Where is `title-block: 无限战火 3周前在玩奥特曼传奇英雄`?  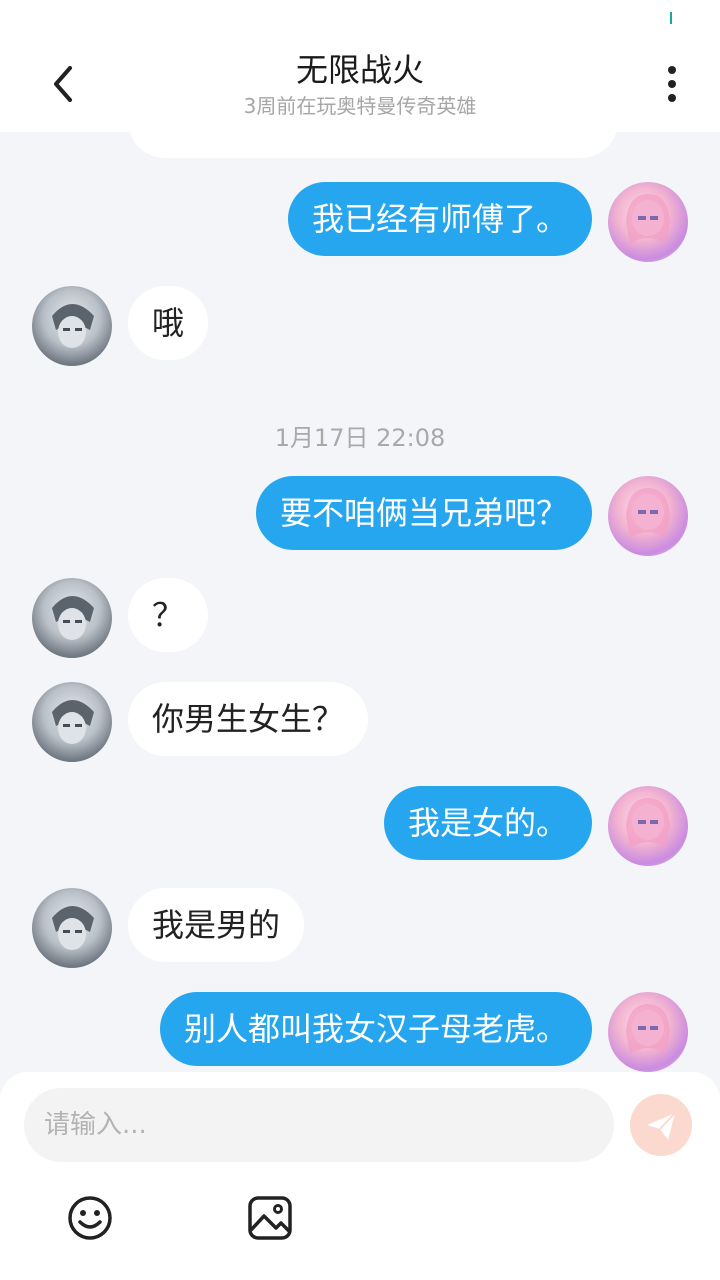
title-block: 无限战火 3周前在玩奥特曼传奇英雄 is located at coordinates (360, 84).